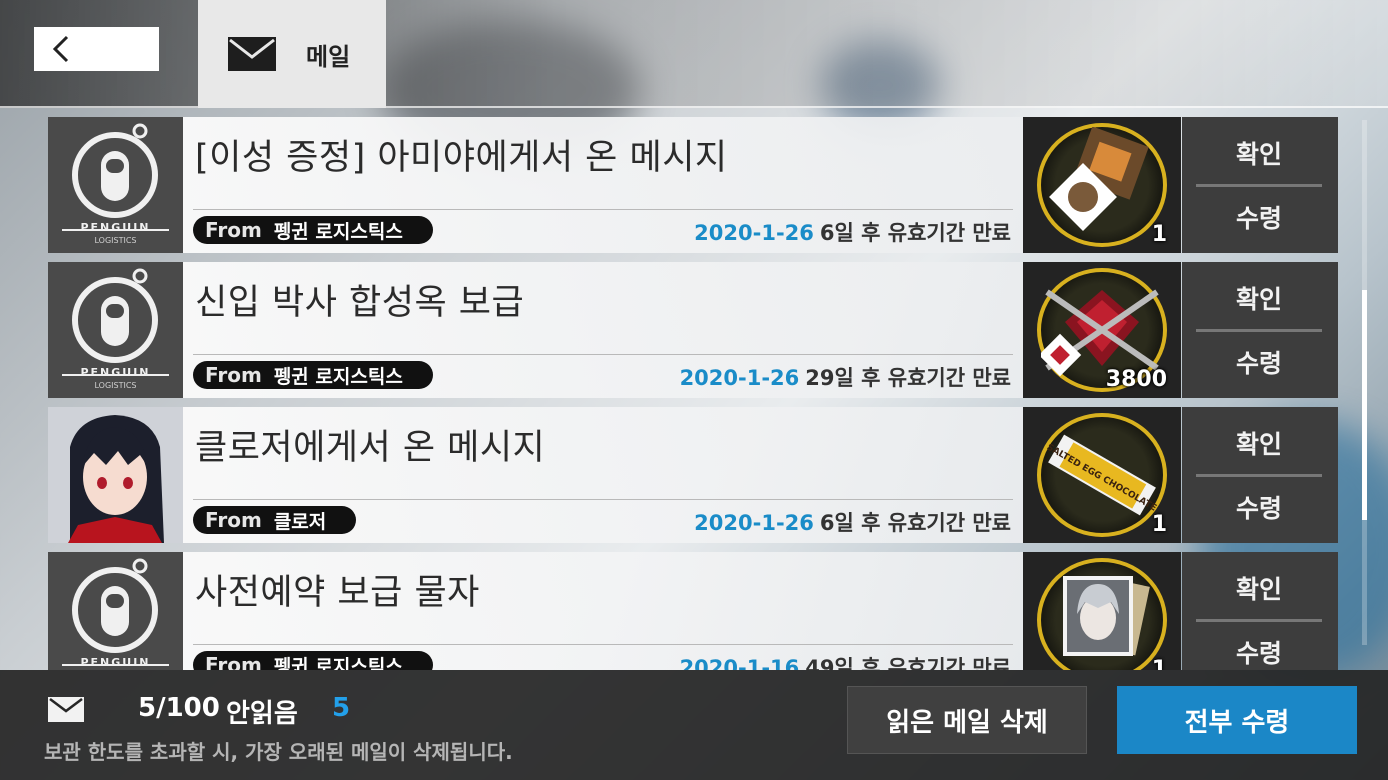 This screenshot has height=780, width=1388. I want to click on scrollbar, so click(1364, 382).